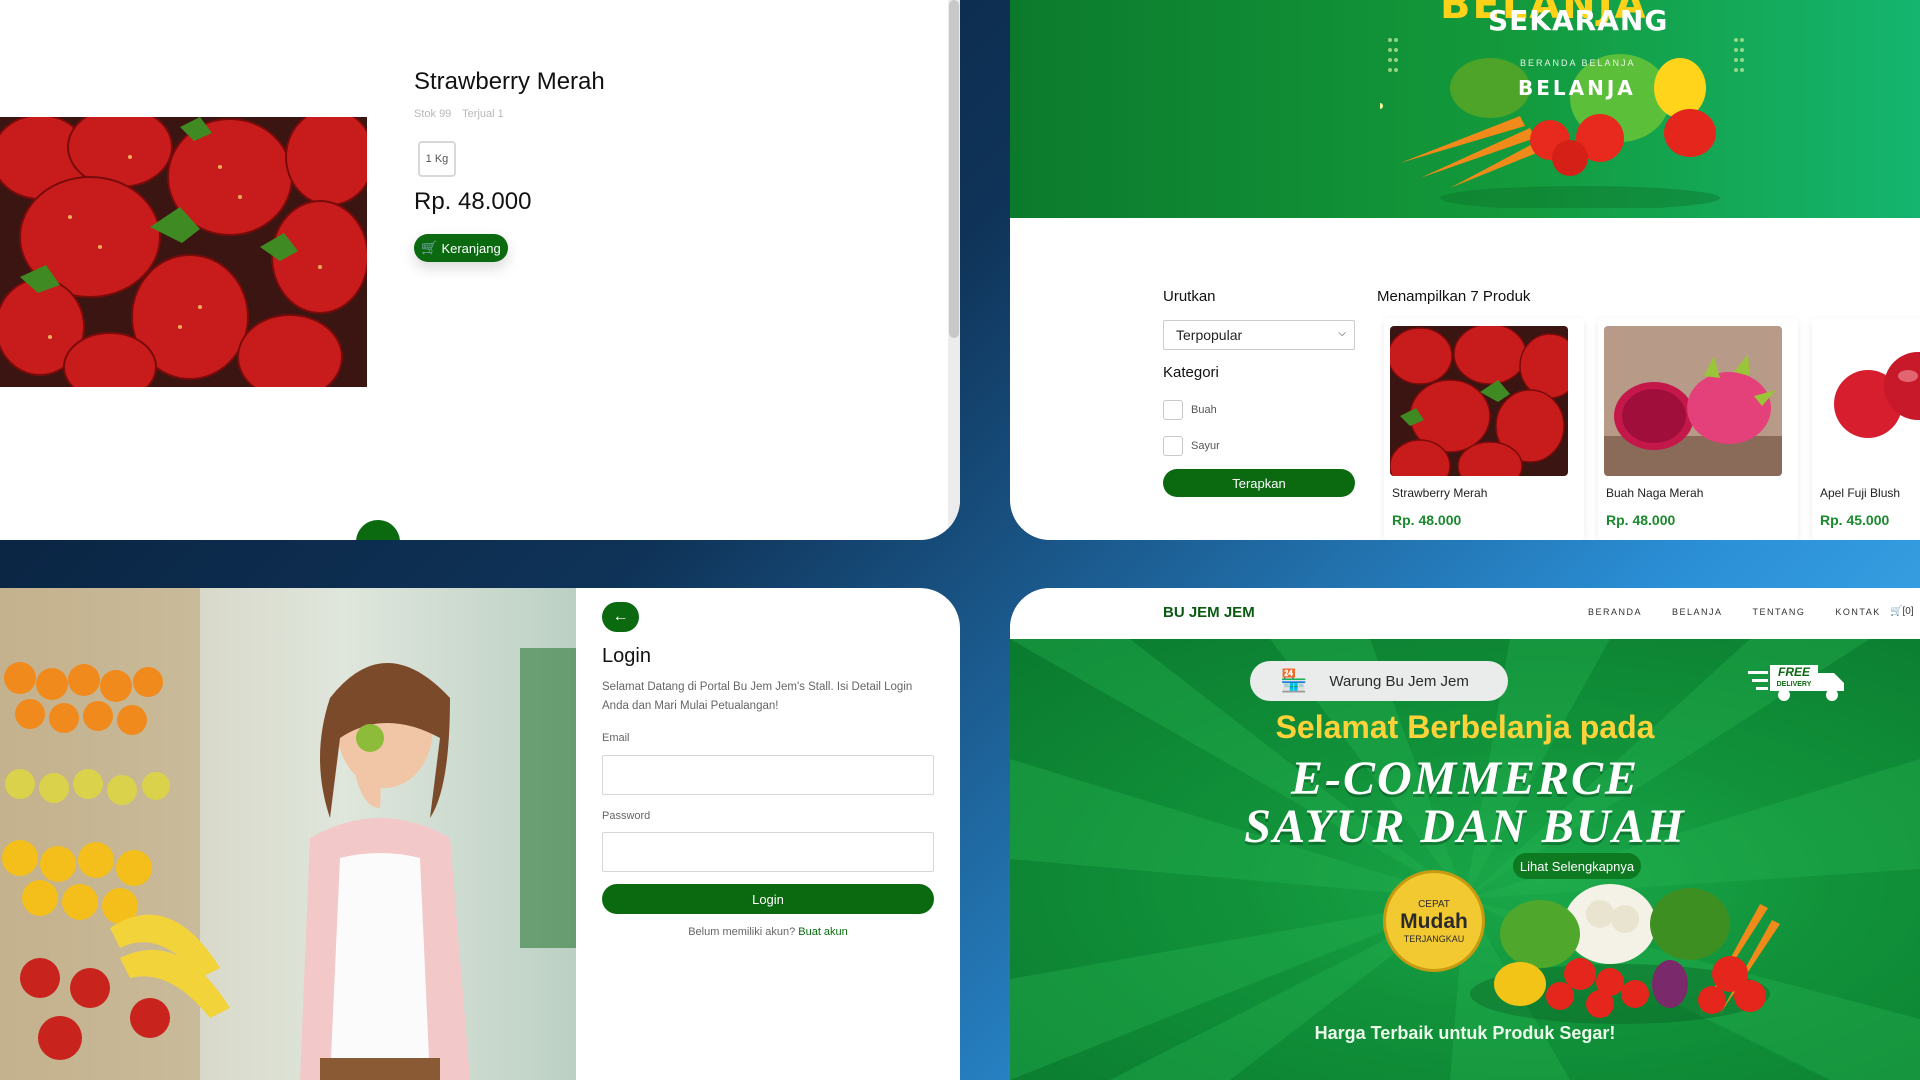  I want to click on store-name-pill: 🏪 Warung Bu Jem Jem, so click(1379, 681).